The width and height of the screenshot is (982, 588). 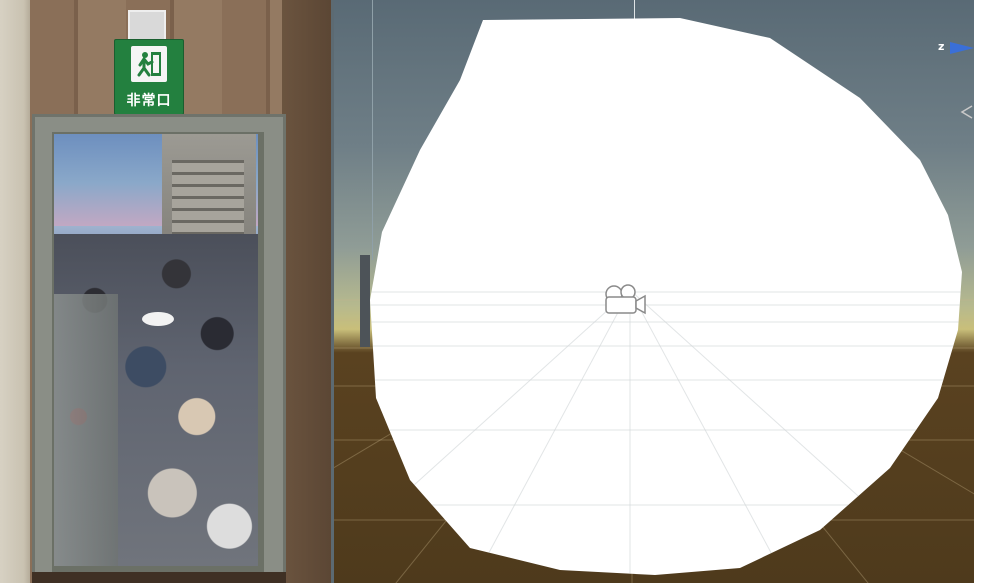 I want to click on exit-sign: 非常口, so click(x=149, y=77).